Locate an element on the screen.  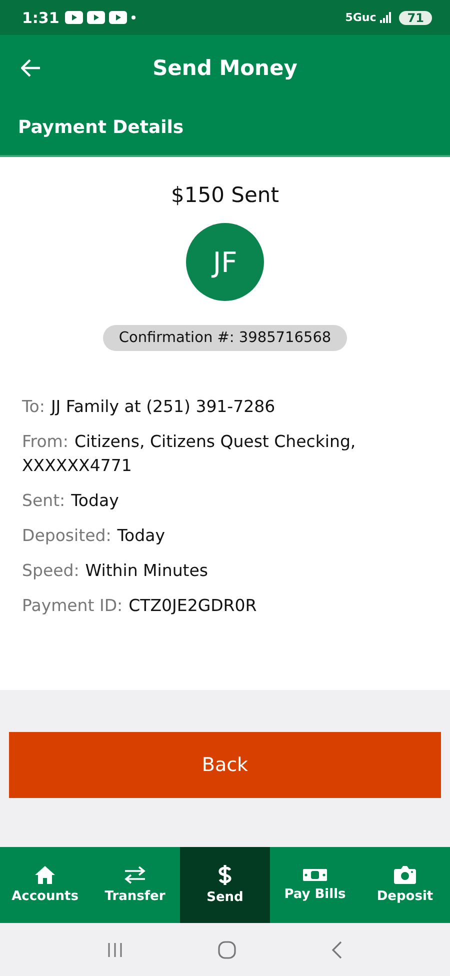
camera-icon is located at coordinates (405, 875).